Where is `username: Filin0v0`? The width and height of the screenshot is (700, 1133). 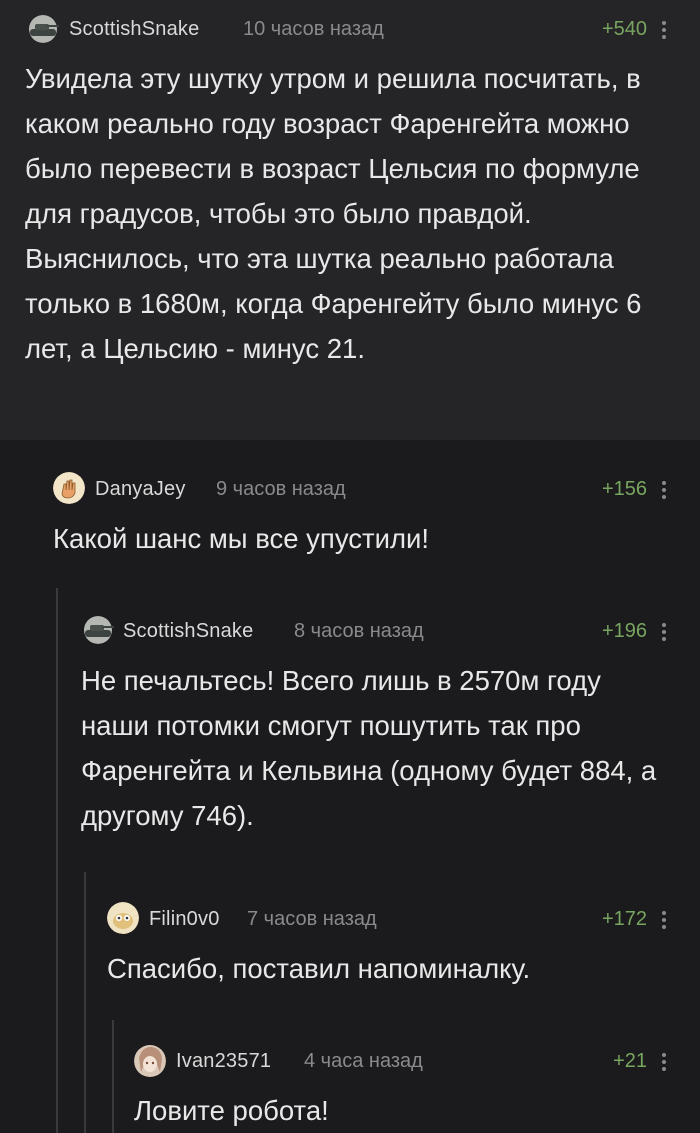
username: Filin0v0 is located at coordinates (184, 919).